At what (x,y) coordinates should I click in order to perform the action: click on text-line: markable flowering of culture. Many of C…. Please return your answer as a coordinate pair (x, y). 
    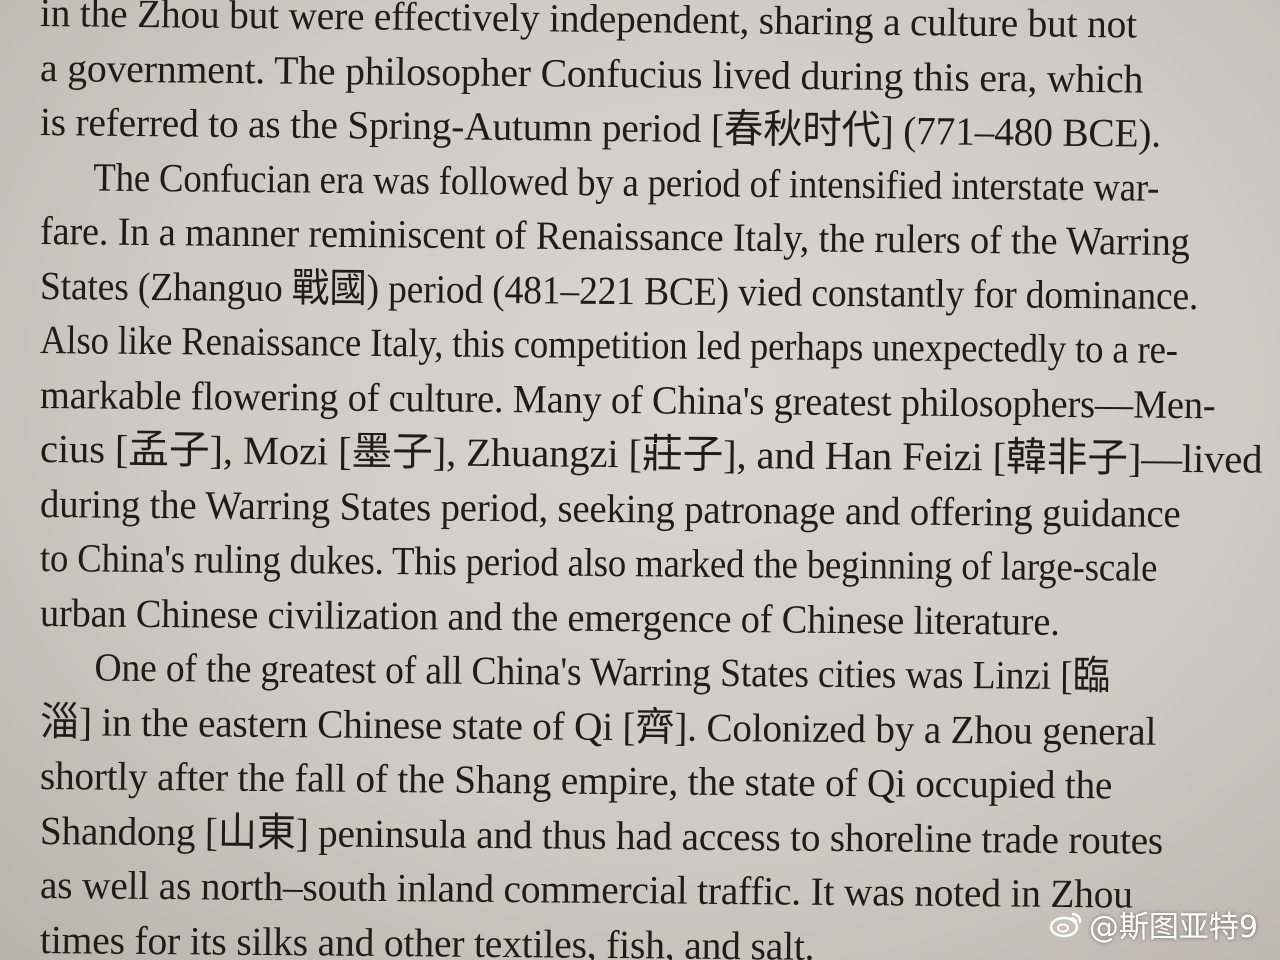
    Looking at the image, I should click on (627, 399).